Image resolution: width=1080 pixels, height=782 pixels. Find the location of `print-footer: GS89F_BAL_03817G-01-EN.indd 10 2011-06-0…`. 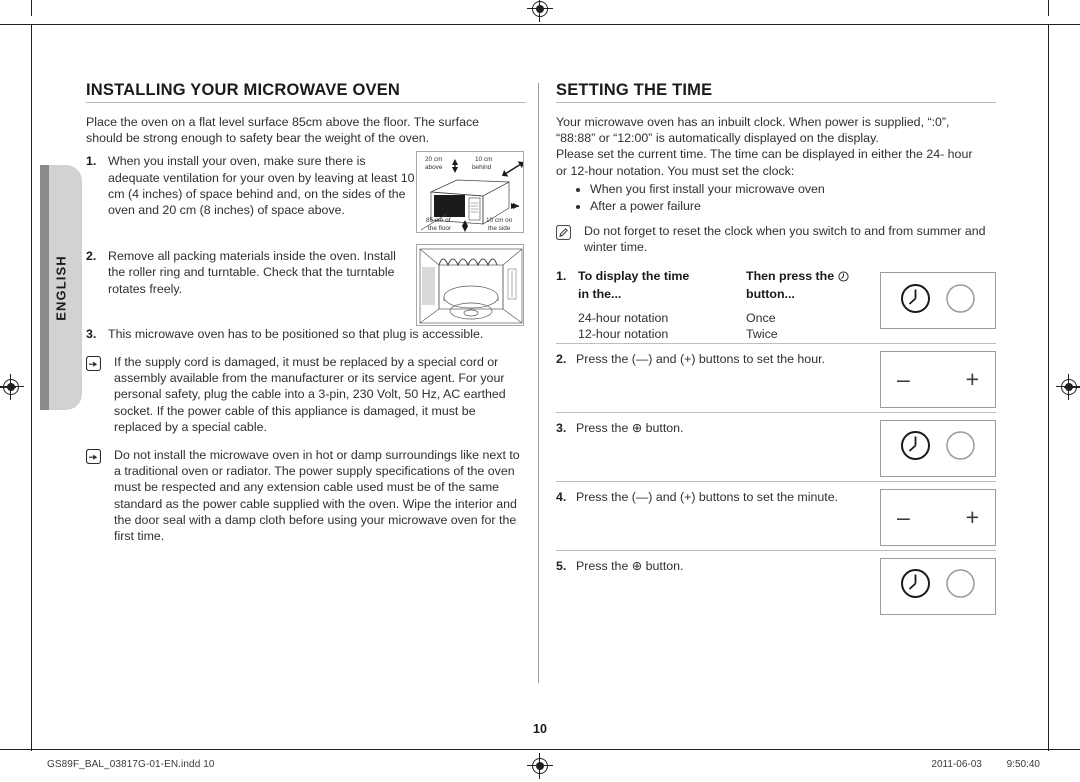

print-footer: GS89F_BAL_03817G-01-EN.indd 10 2011-06-0… is located at coordinates (540, 766).